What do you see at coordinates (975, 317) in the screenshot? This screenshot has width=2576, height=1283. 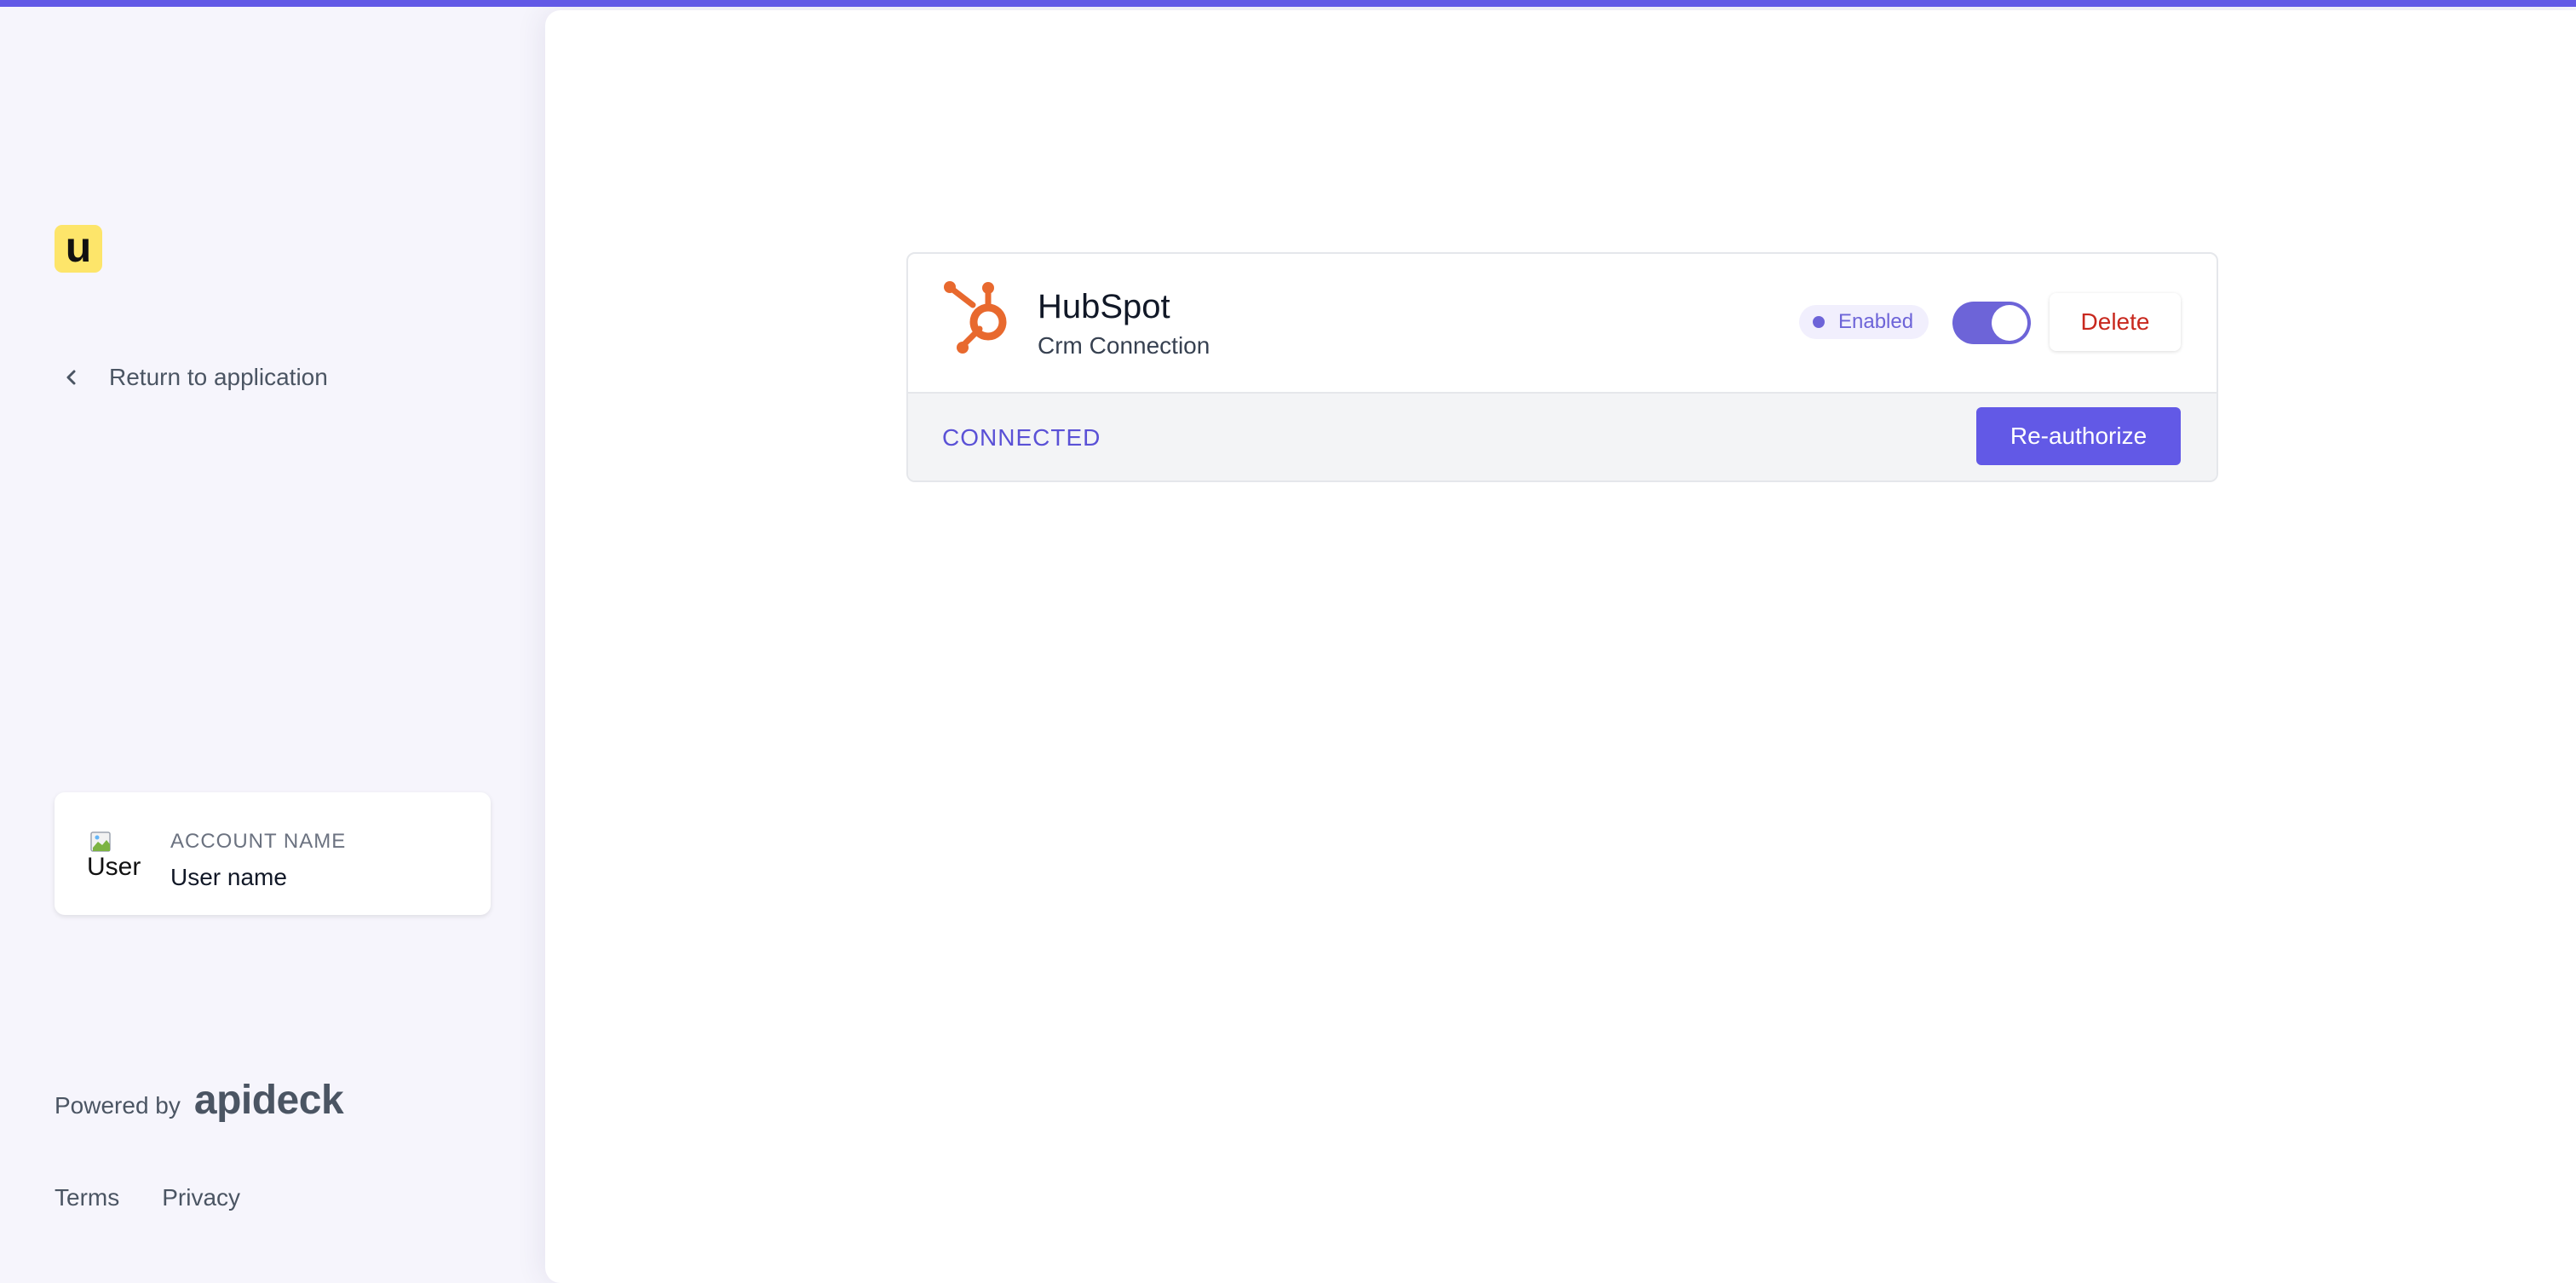 I see `hubspot-icon` at bounding box center [975, 317].